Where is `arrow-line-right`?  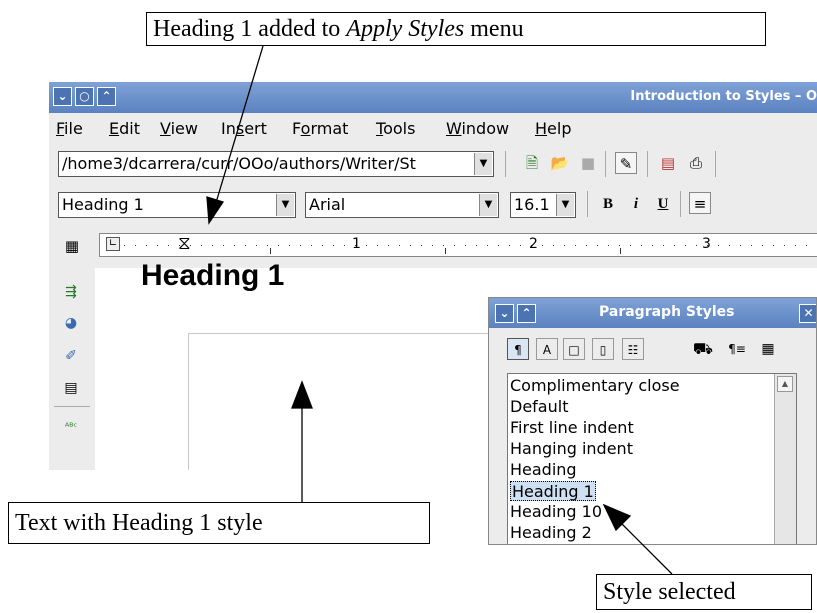 arrow-line-right is located at coordinates (645, 547).